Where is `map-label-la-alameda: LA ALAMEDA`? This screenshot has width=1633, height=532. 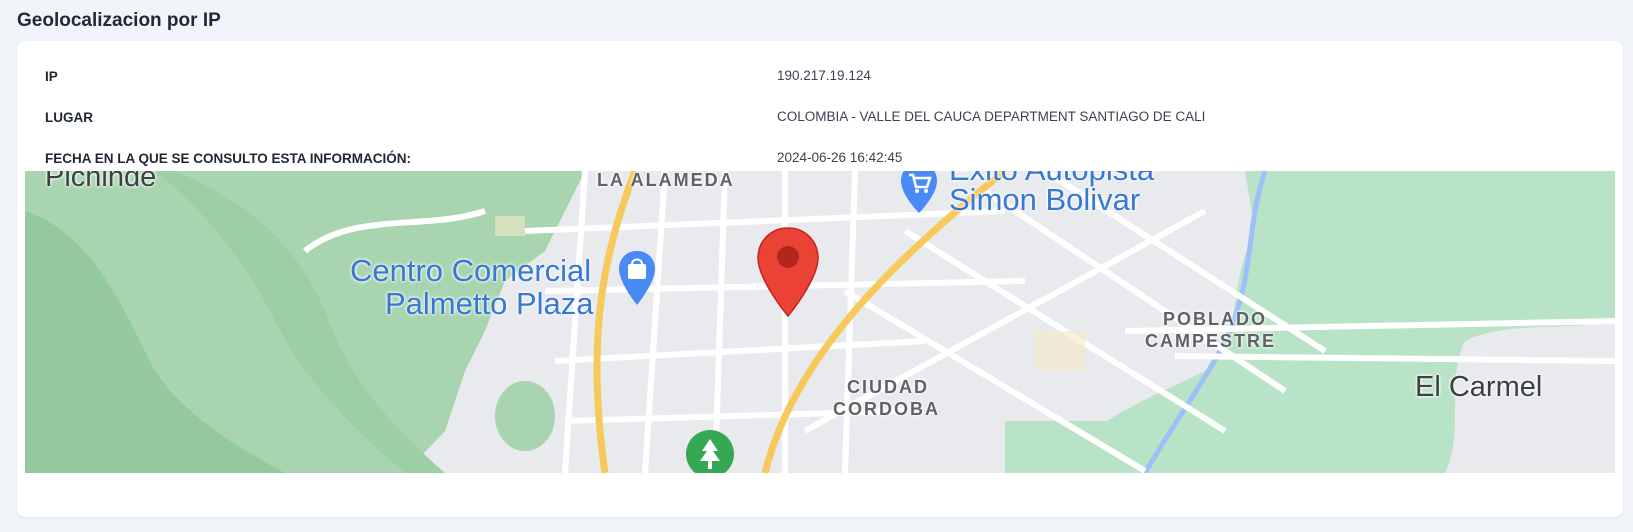
map-label-la-alameda: LA ALAMEDA is located at coordinates (666, 180).